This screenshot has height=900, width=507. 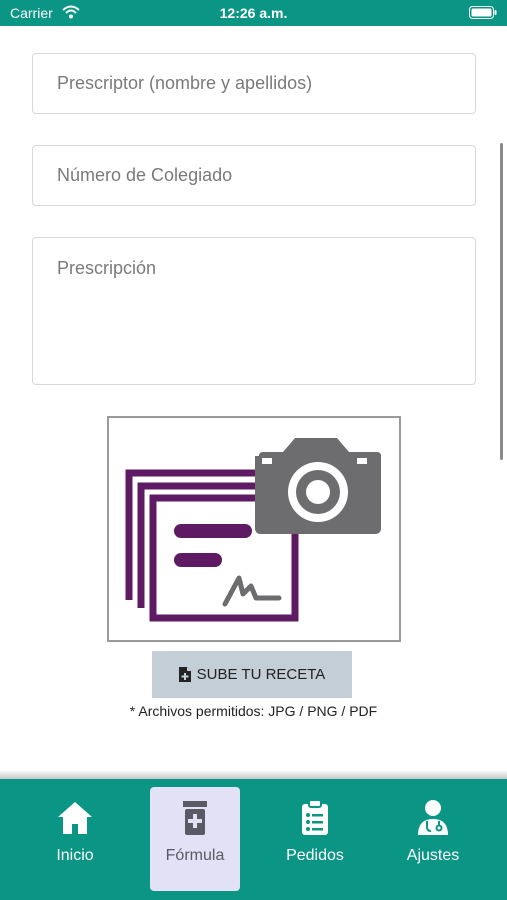 I want to click on prescription-placeholder: Prescripción, so click(x=107, y=268).